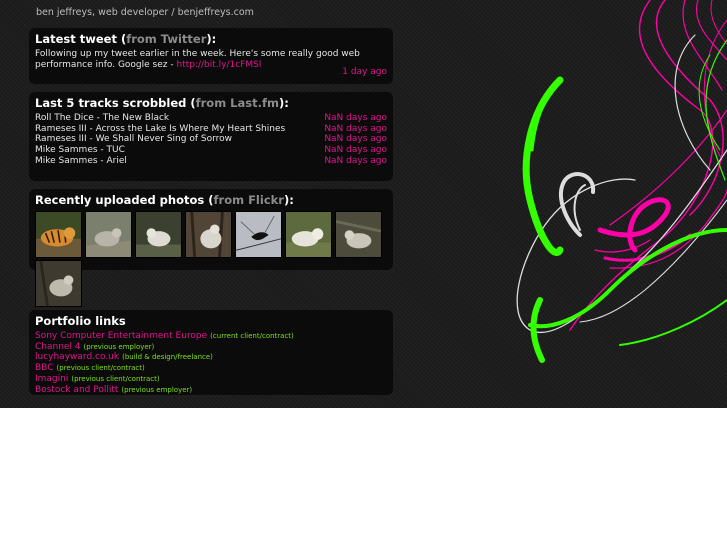 The height and width of the screenshot is (545, 727). Describe the element at coordinates (288, 200) in the screenshot. I see `photos-heading-end: ):` at that location.